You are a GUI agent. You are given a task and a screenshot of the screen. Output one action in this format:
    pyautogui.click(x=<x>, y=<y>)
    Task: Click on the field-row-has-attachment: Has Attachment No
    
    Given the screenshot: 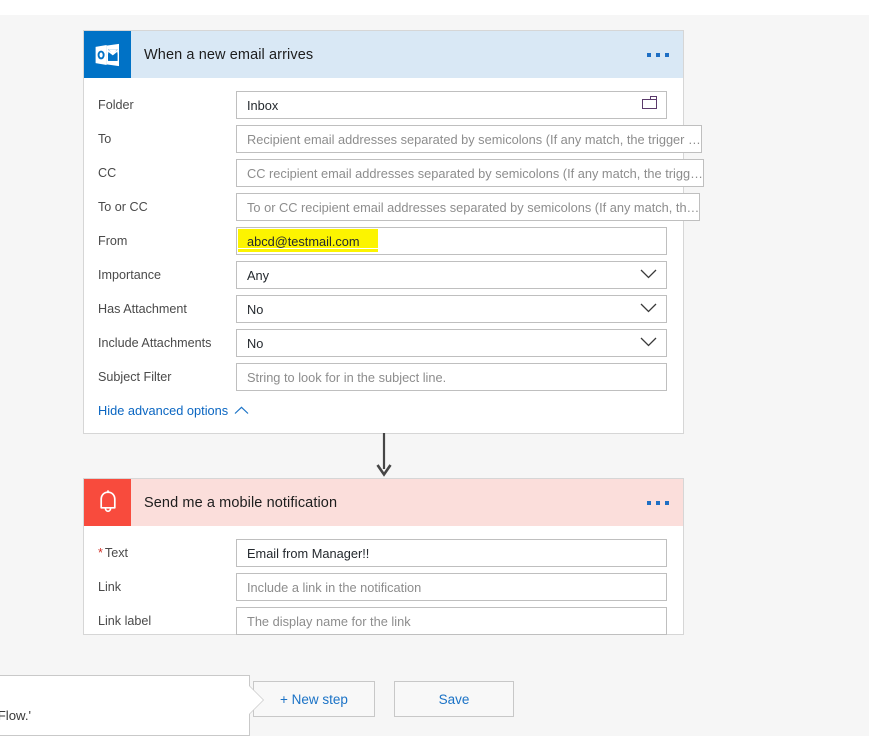 What is the action you would take?
    pyautogui.click(x=383, y=309)
    